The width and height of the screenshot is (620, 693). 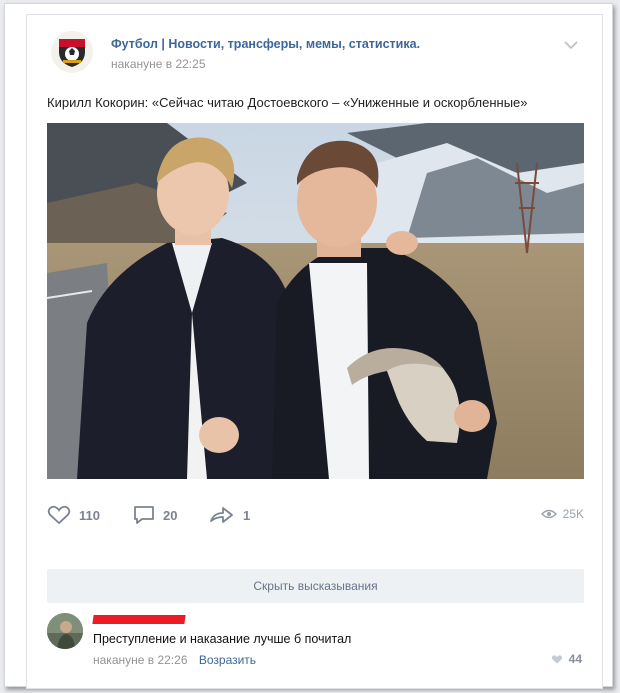 I want to click on eye-icon, so click(x=548, y=514).